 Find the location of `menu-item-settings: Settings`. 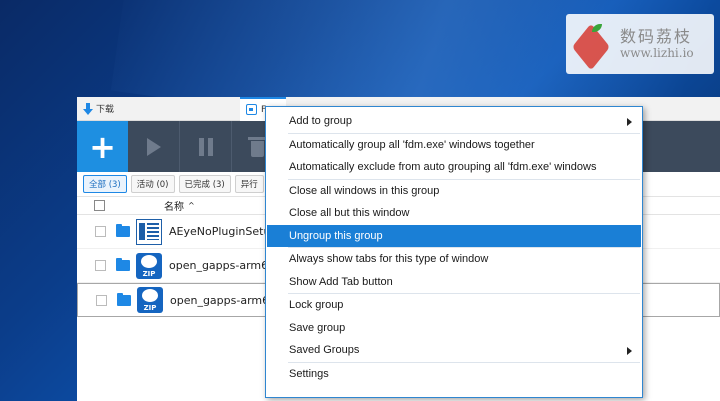

menu-item-settings: Settings is located at coordinates (454, 374).